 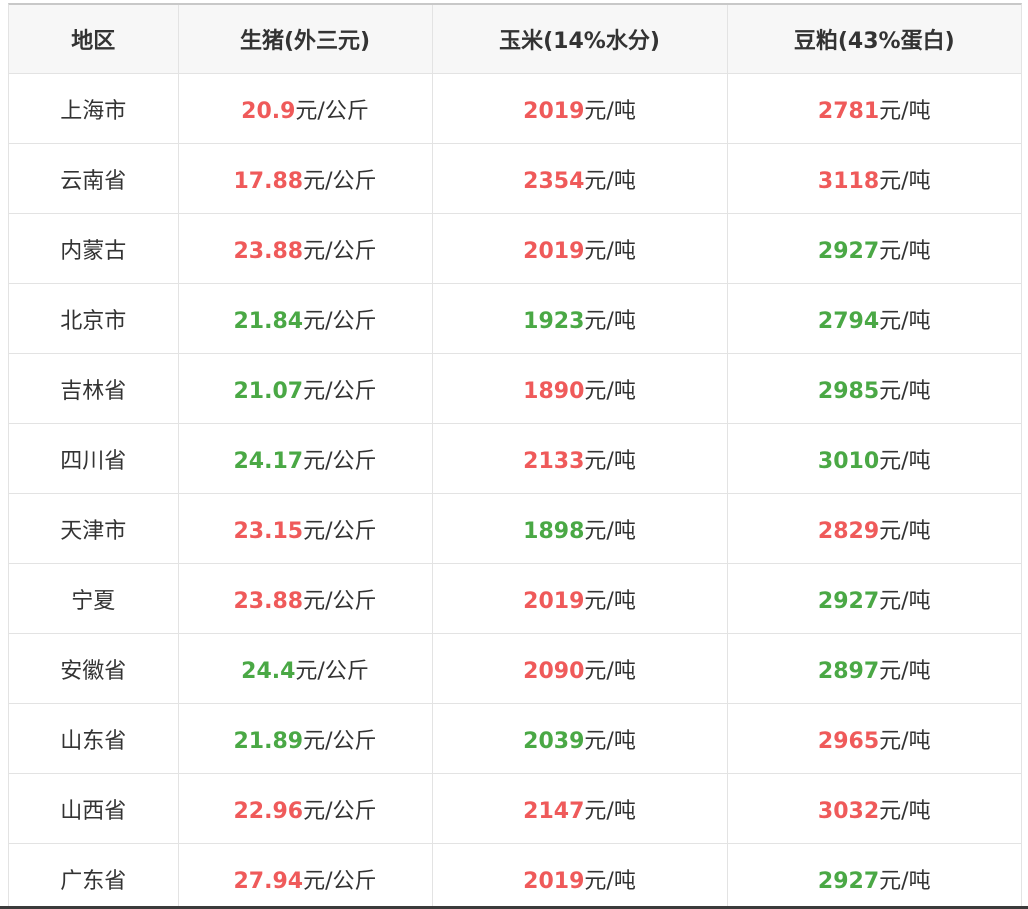 I want to click on corn-price-value: 2354, so click(x=554, y=181).